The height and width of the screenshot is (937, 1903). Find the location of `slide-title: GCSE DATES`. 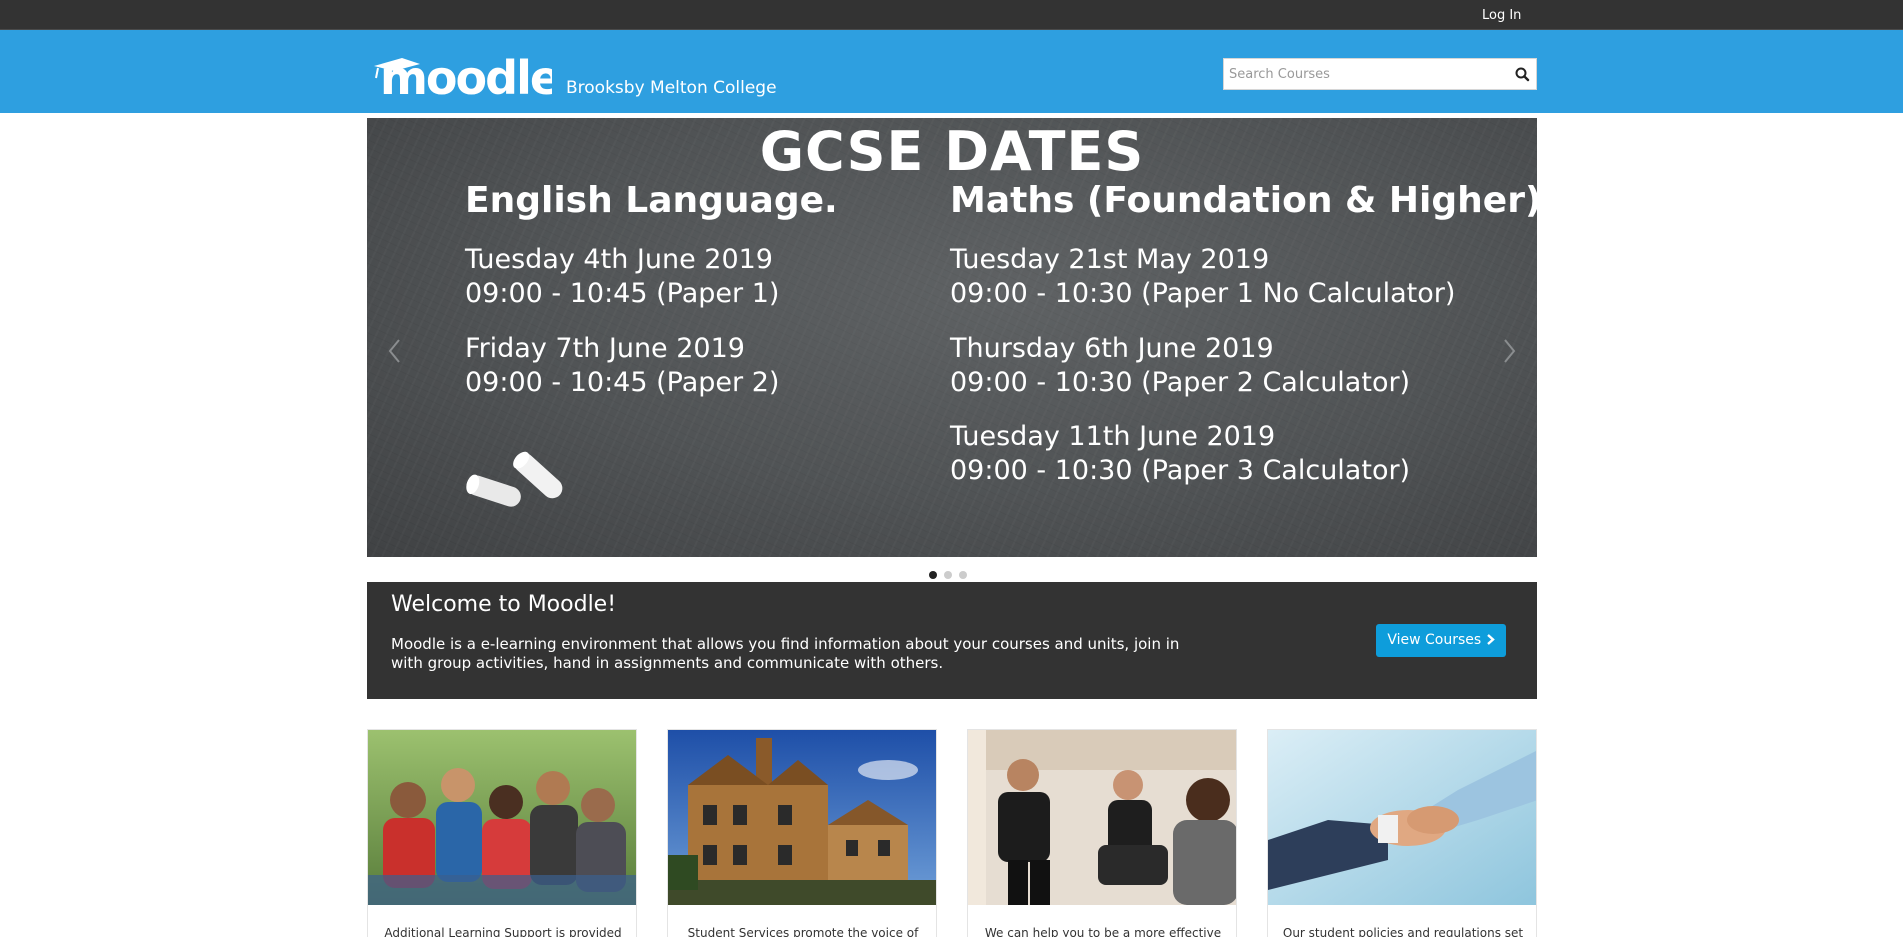

slide-title: GCSE DATES is located at coordinates (952, 151).